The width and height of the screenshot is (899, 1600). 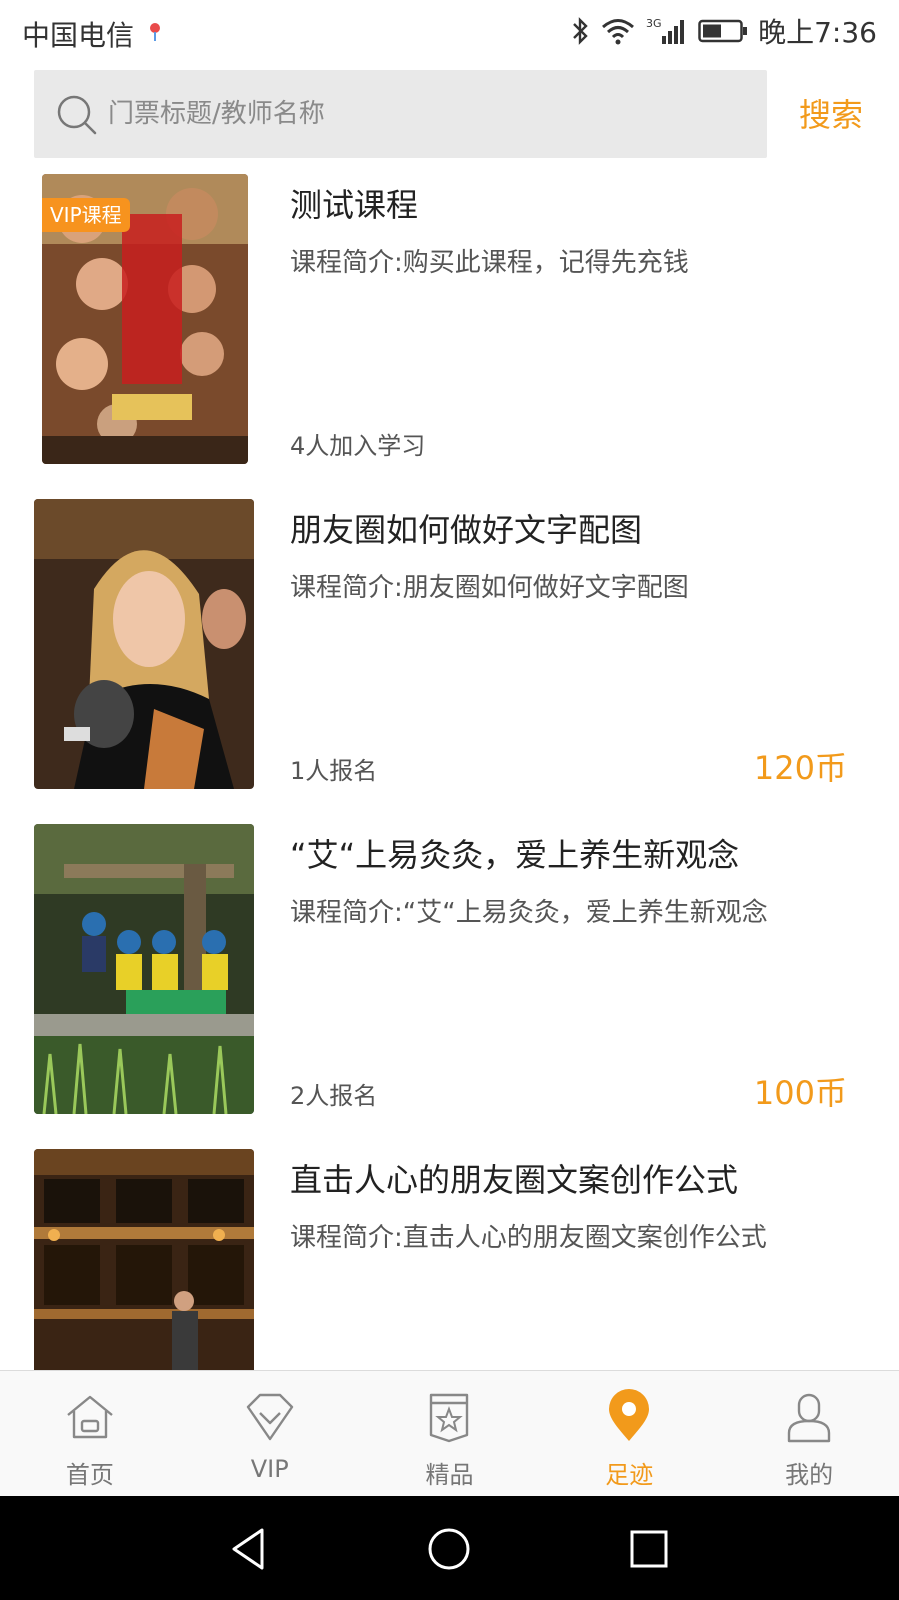 I want to click on tab-home: 首页, so click(x=90, y=1433).